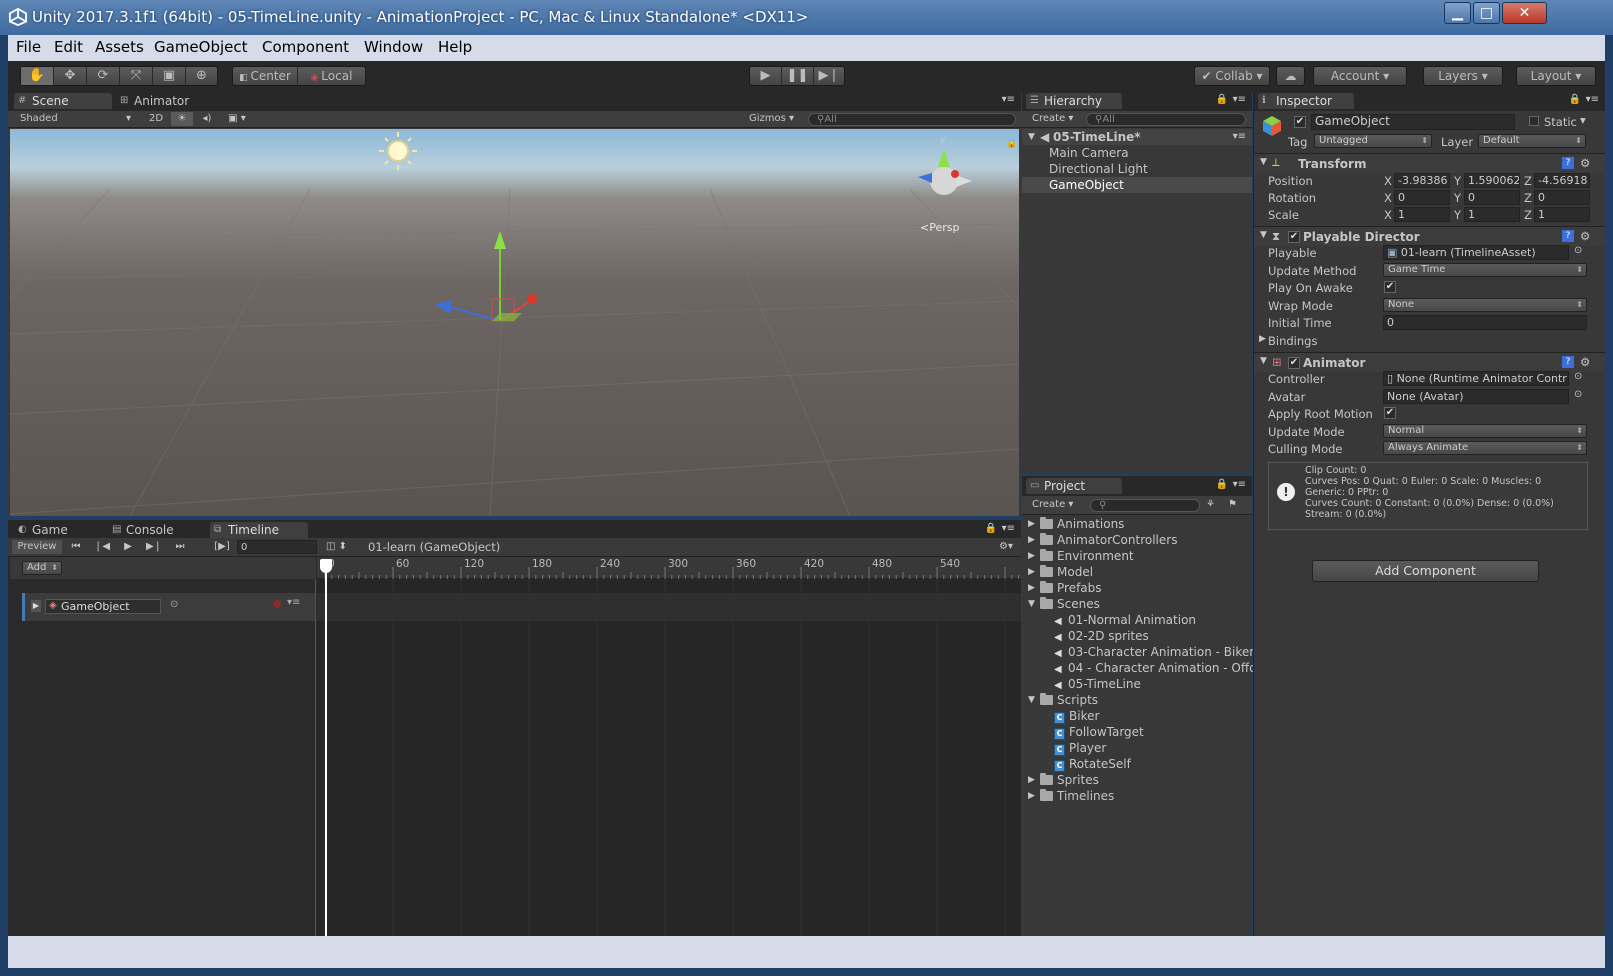  I want to click on track-menu-icon: ▾≡, so click(293, 602).